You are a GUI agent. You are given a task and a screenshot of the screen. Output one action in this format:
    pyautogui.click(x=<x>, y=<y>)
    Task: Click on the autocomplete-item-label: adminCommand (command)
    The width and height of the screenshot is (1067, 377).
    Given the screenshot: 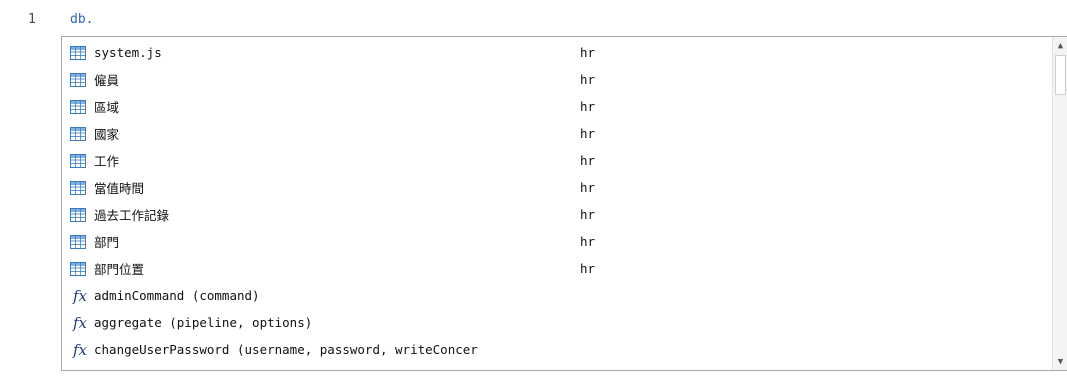 What is the action you would take?
    pyautogui.click(x=177, y=295)
    